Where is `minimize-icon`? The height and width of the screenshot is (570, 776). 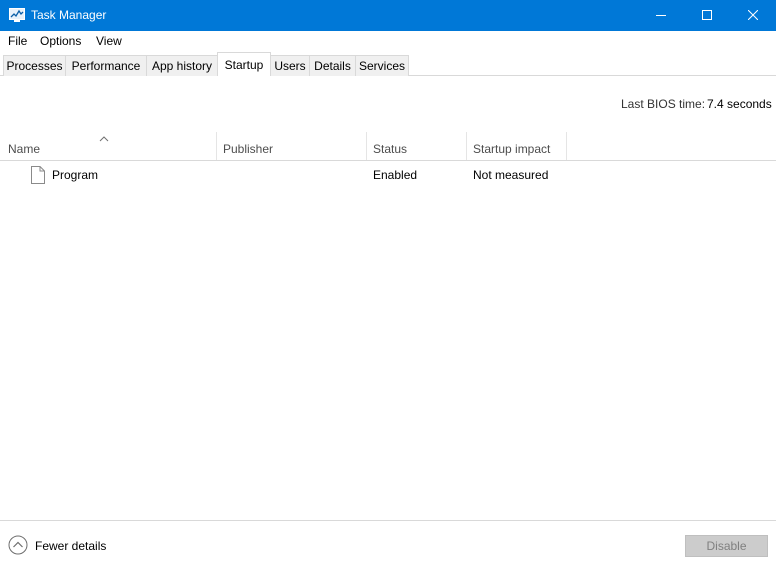
minimize-icon is located at coordinates (661, 15).